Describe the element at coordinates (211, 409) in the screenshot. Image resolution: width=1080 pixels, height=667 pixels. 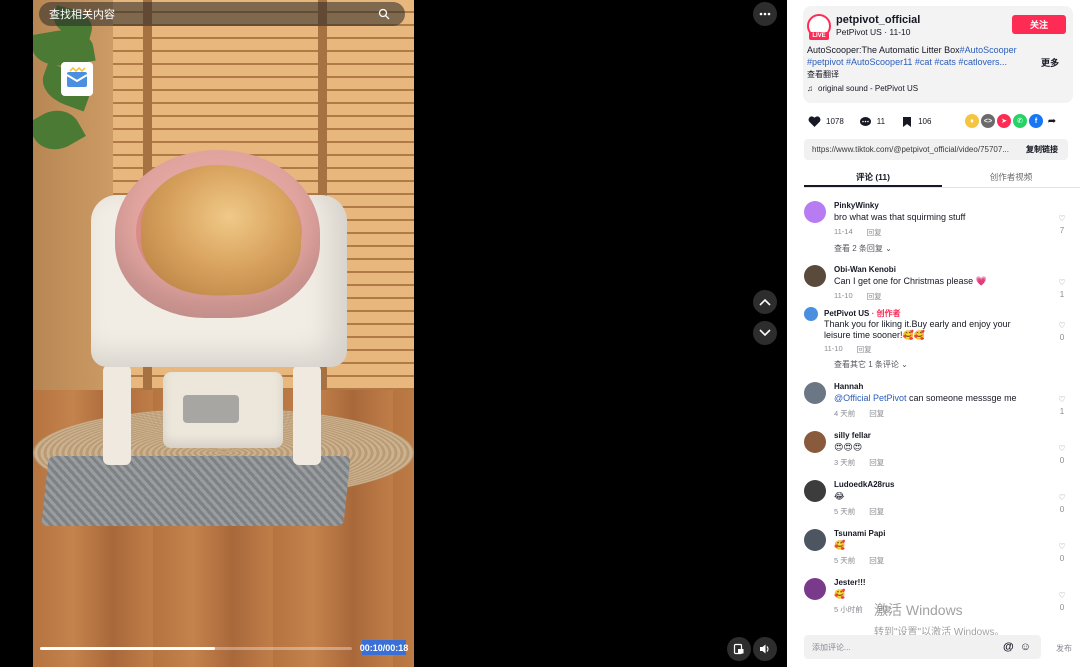
I see `drawer-handle` at that location.